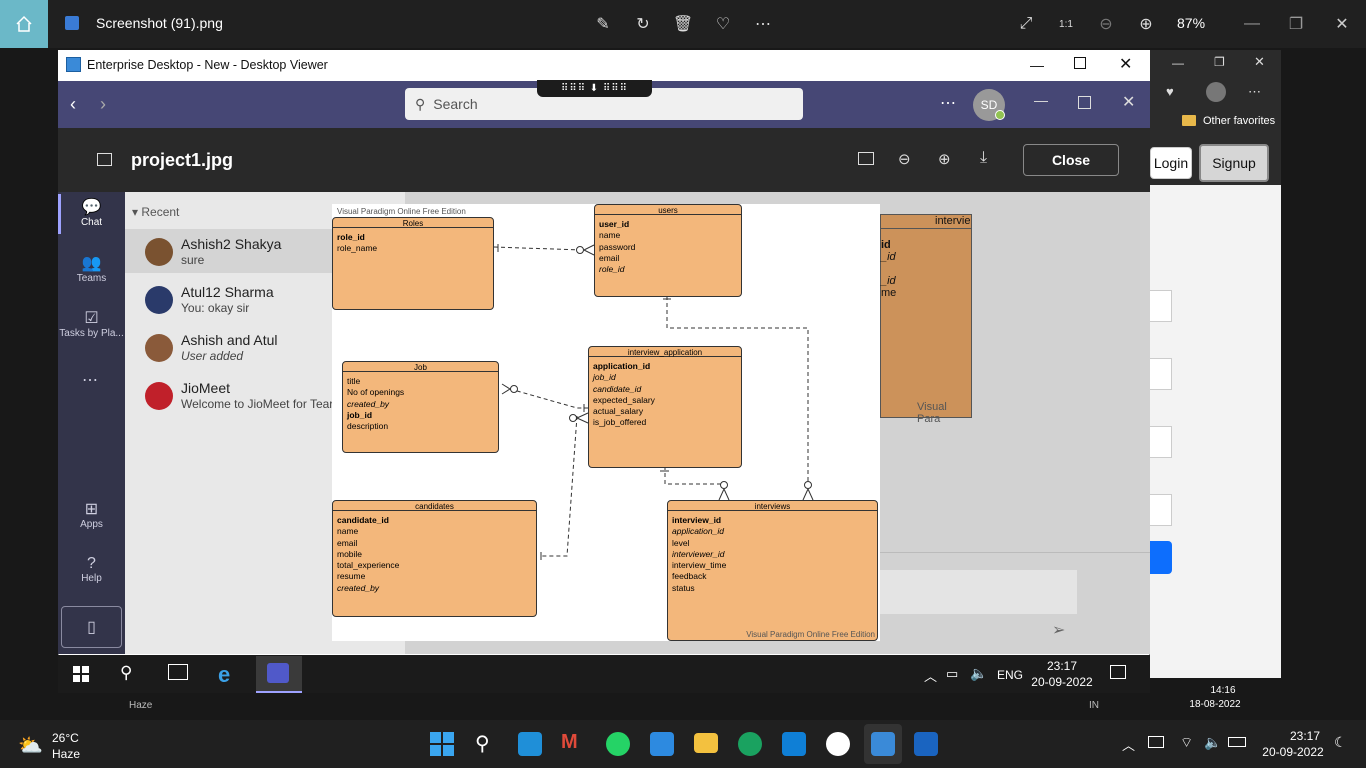  Describe the element at coordinates (569, 742) in the screenshot. I see `gmail-icon: M` at that location.